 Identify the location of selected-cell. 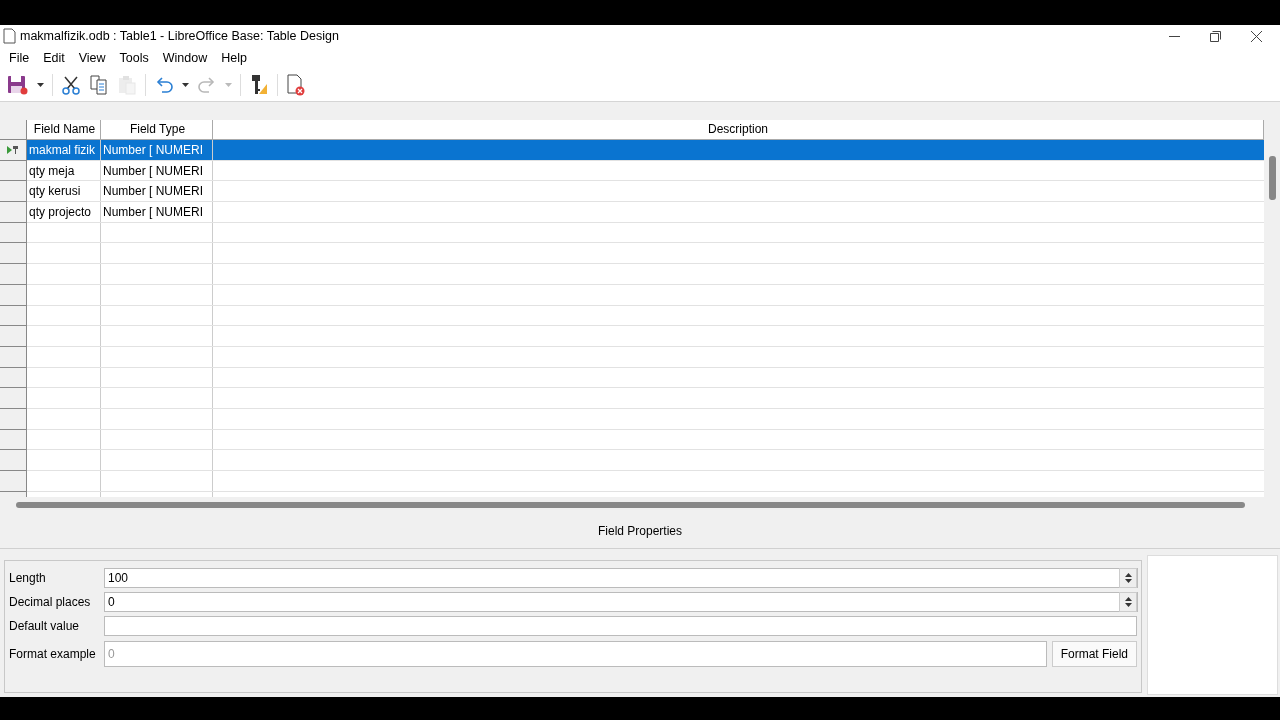
(738, 150).